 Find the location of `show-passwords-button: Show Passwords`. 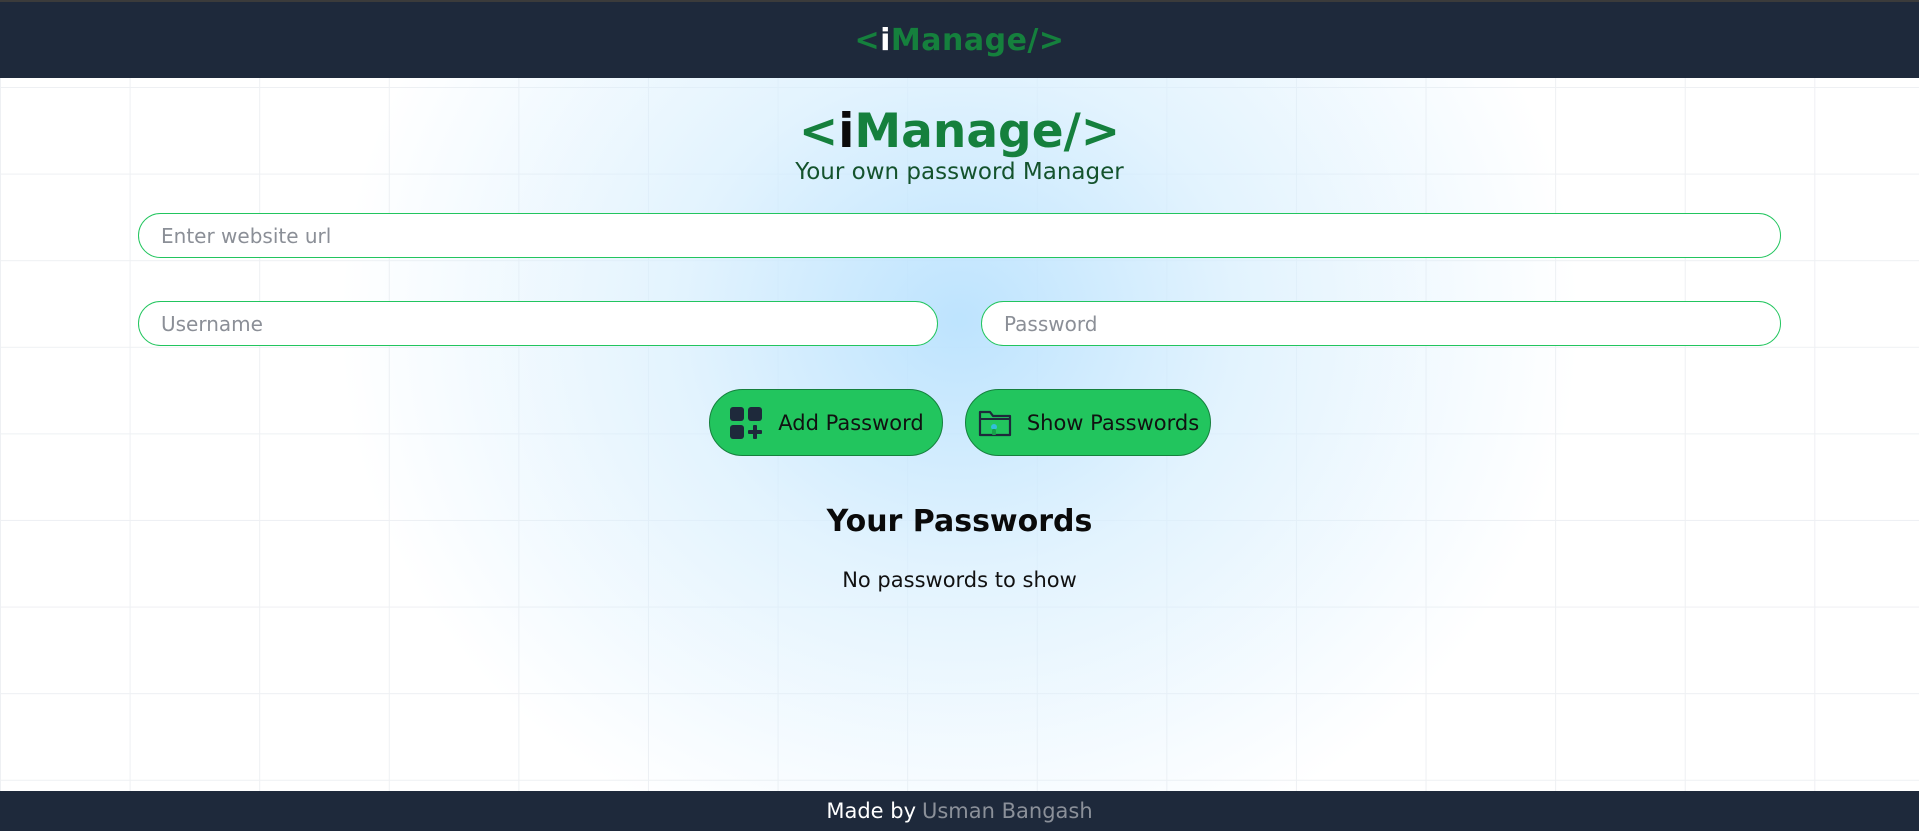

show-passwords-button: Show Passwords is located at coordinates (1088, 422).